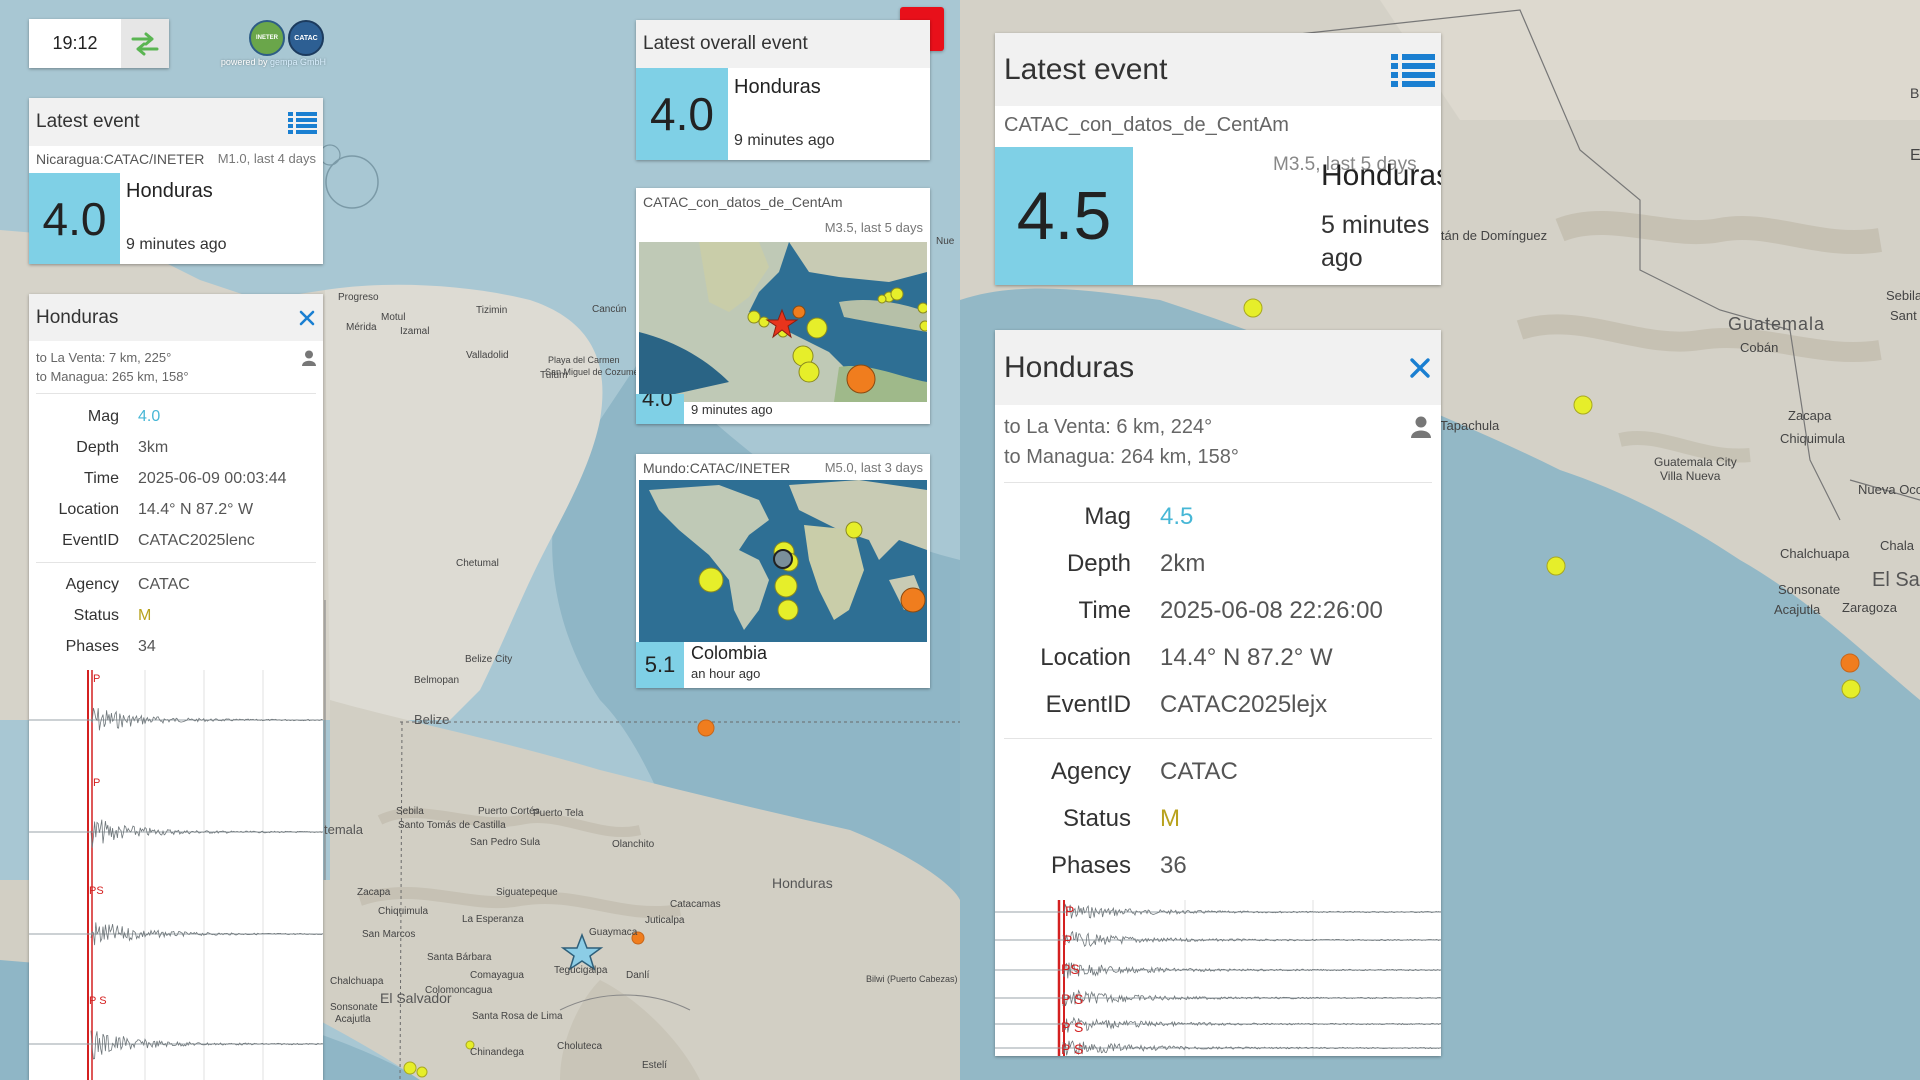  I want to click on eventid-value: CATAC2025lenc, so click(196, 540).